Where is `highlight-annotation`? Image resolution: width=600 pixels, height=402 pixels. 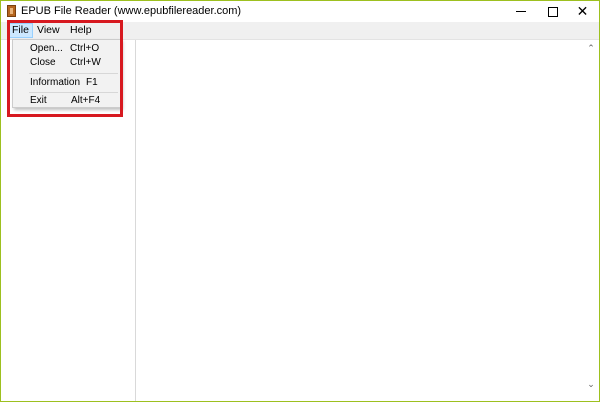
highlight-annotation is located at coordinates (65, 68).